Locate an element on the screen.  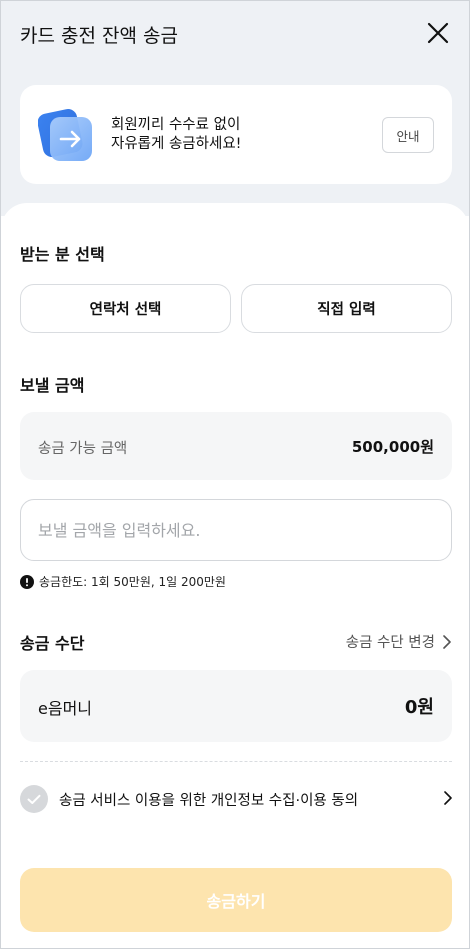
promo-banner: 회원끼리 수수료 없이 자유롭게 송금하세요! 안내 is located at coordinates (236, 134).